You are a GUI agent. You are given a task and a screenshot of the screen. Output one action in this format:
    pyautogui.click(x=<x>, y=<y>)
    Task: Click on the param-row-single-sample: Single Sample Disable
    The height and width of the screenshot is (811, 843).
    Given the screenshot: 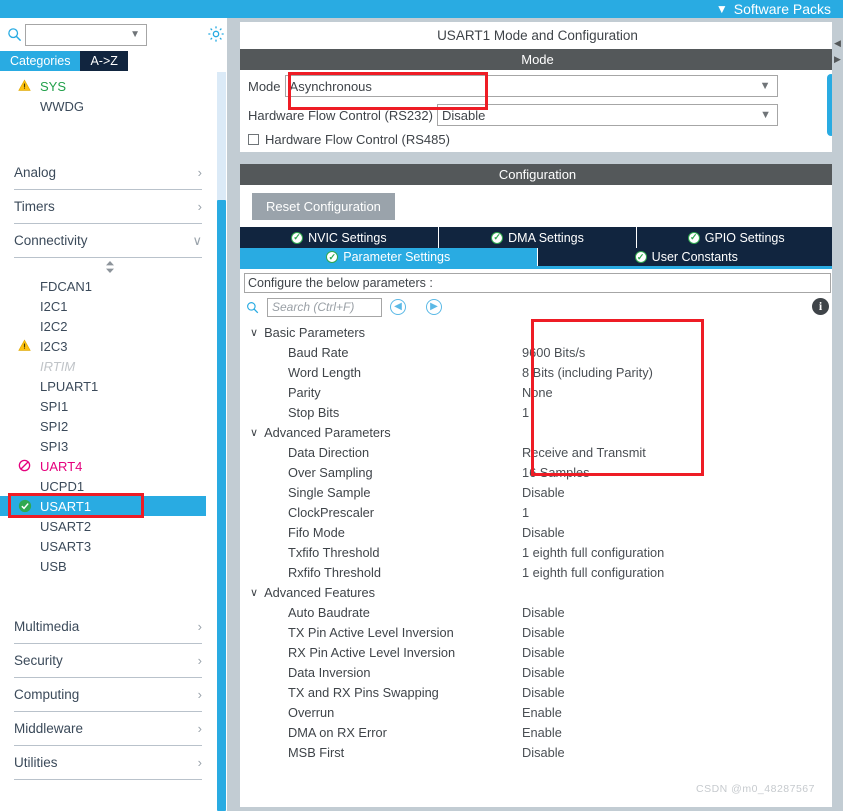 What is the action you would take?
    pyautogui.click(x=537, y=492)
    